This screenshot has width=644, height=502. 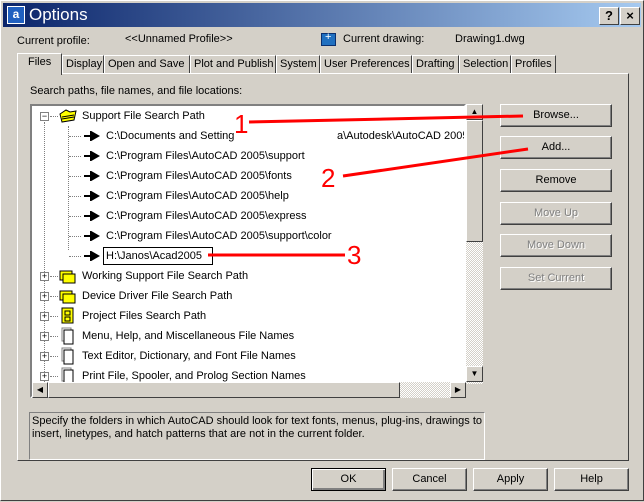 What do you see at coordinates (474, 181) in the screenshot?
I see `scroll-thumb` at bounding box center [474, 181].